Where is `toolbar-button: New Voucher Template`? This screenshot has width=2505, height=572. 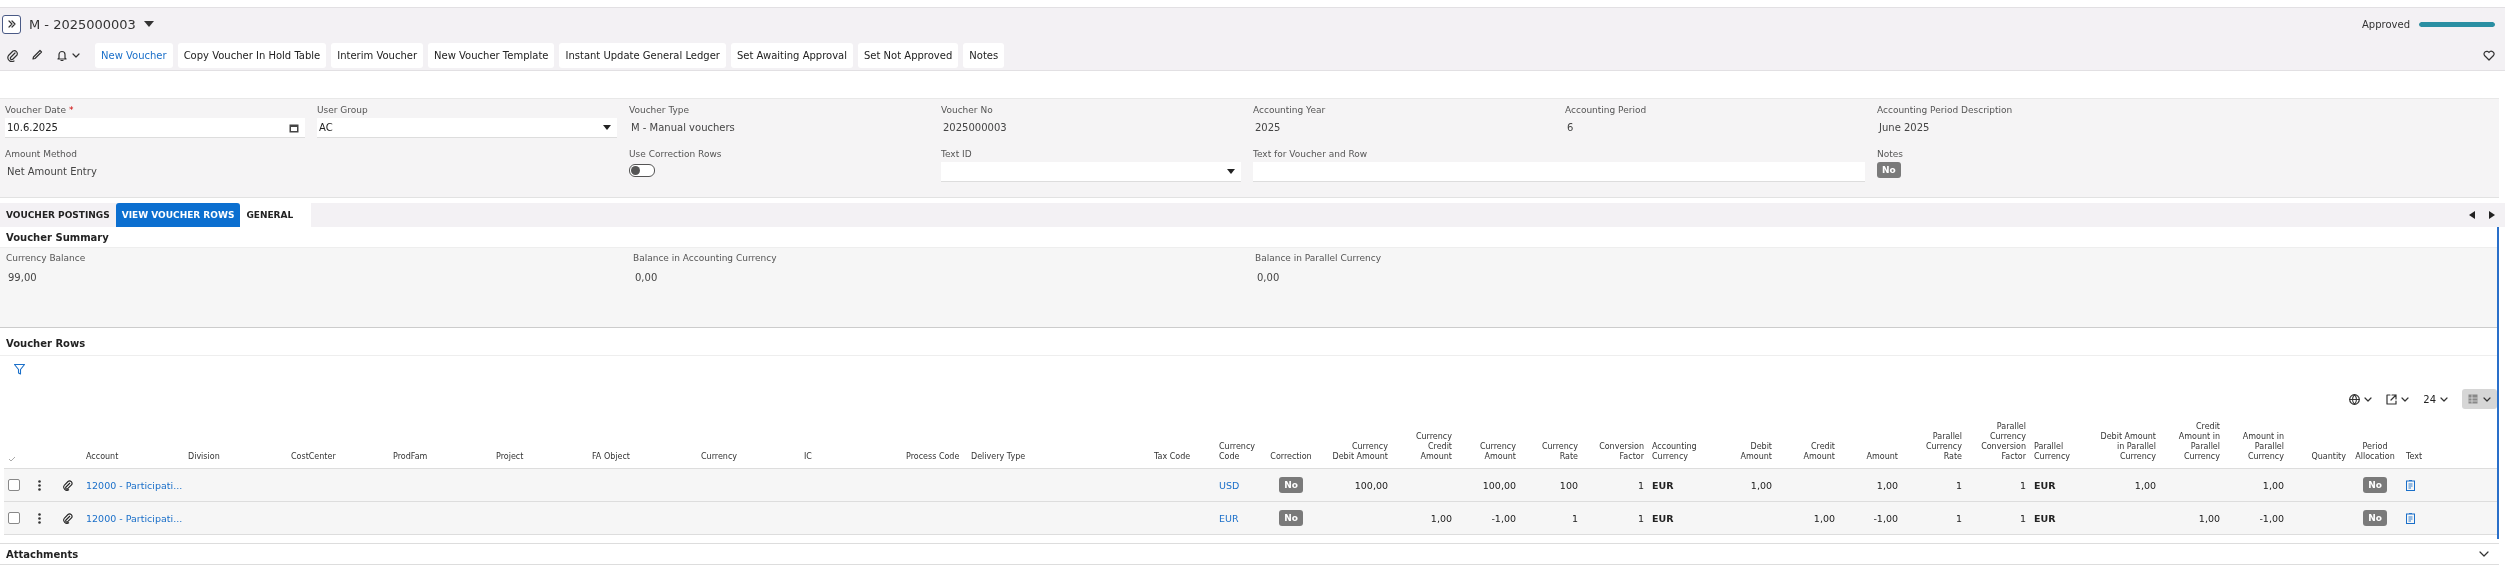 toolbar-button: New Voucher Template is located at coordinates (491, 55).